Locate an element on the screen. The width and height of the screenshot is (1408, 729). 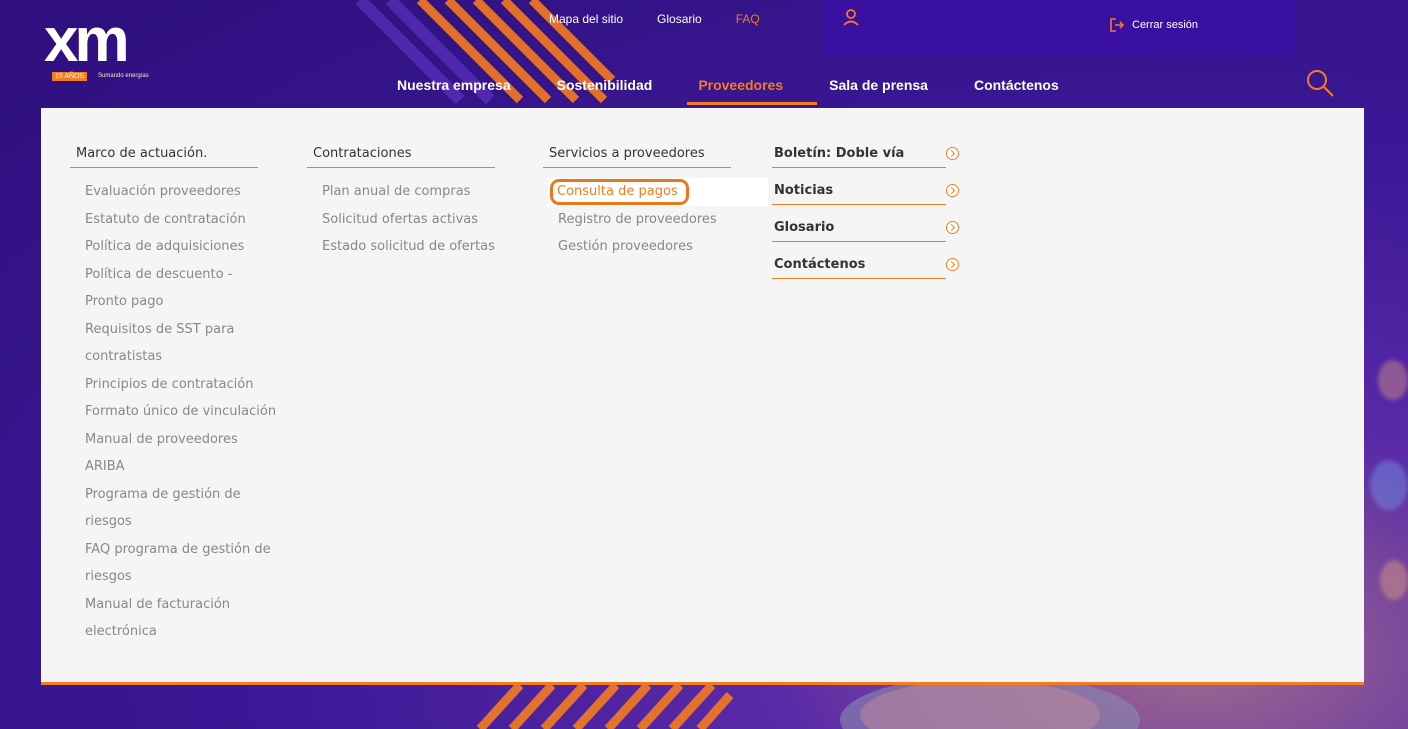
menu-link: Formato único de vinculación is located at coordinates (180, 412).